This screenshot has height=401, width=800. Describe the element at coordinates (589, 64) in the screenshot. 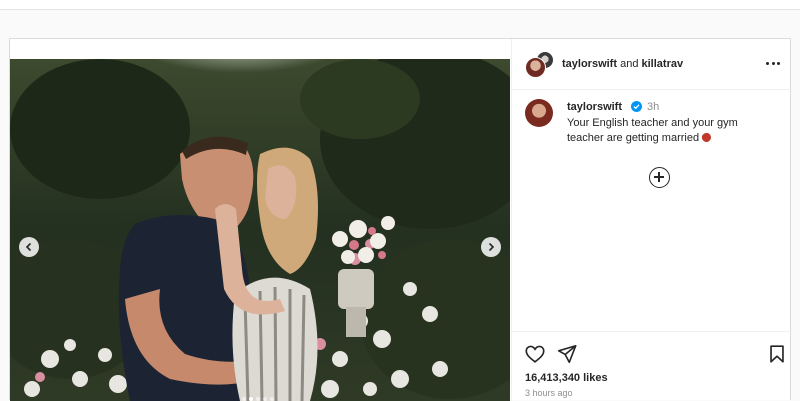

I see `author-username-link: taylorswift` at that location.